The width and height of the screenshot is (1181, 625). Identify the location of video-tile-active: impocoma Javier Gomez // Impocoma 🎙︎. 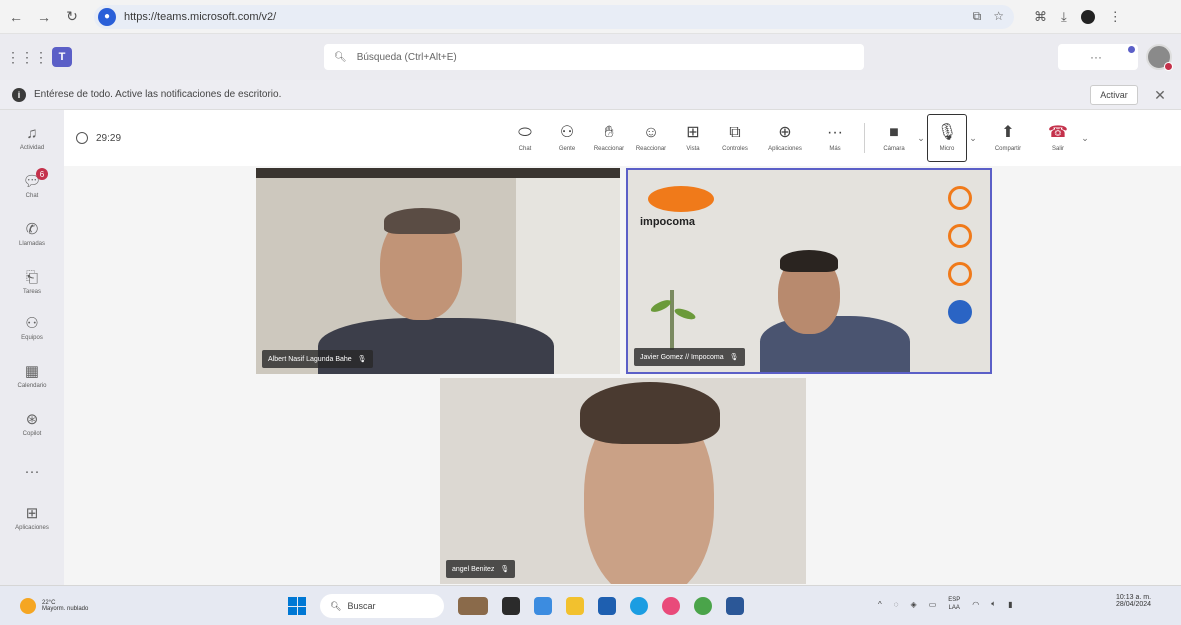
(809, 271).